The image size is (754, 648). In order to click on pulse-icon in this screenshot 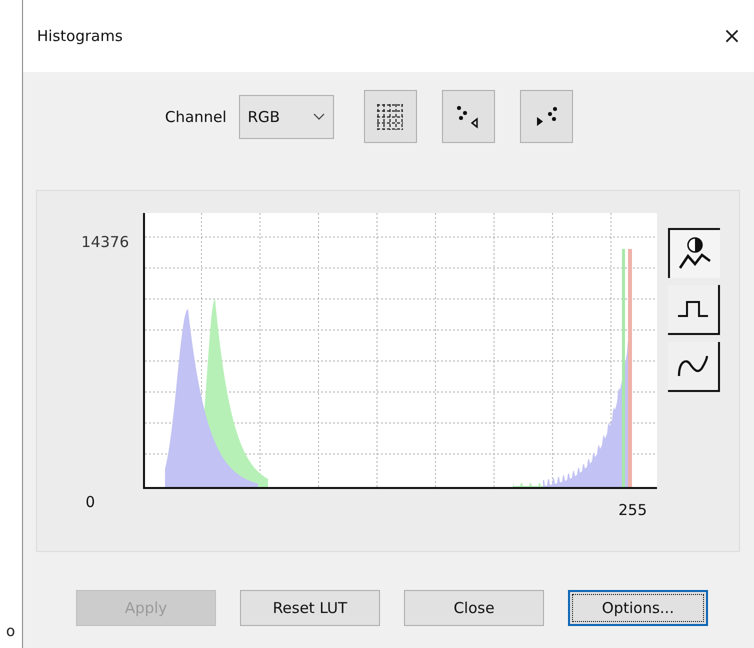, I will do `click(693, 309)`.